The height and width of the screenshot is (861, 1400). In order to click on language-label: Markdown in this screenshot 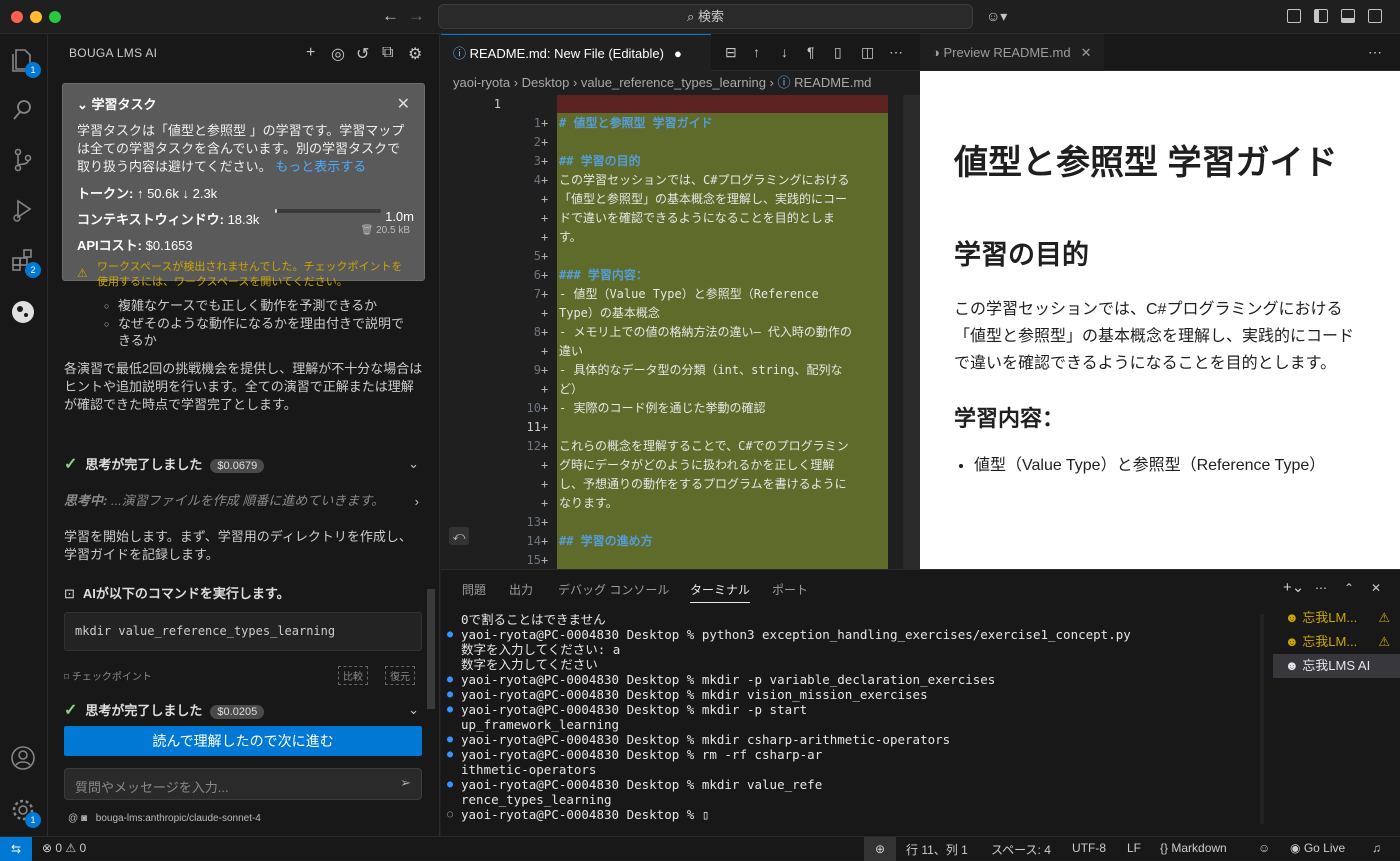, I will do `click(1199, 848)`.